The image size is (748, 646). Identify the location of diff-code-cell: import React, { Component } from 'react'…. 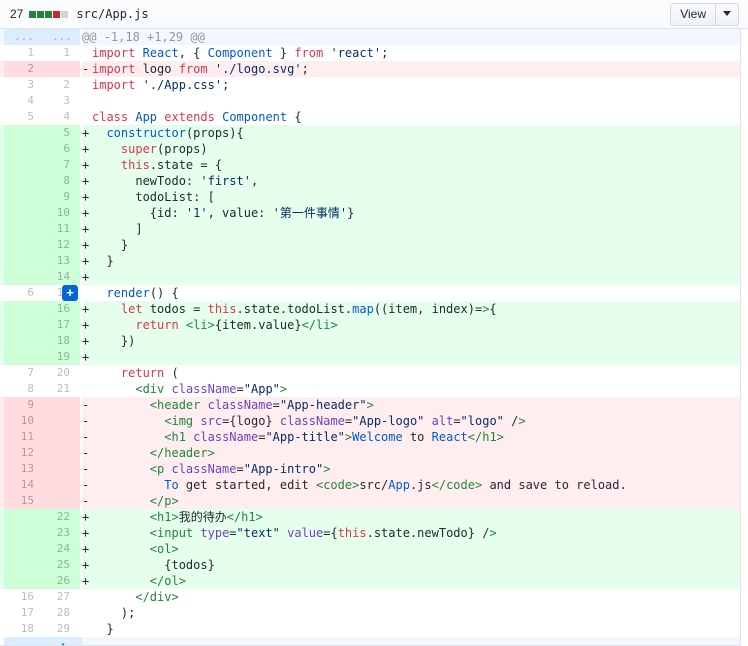
(411, 53).